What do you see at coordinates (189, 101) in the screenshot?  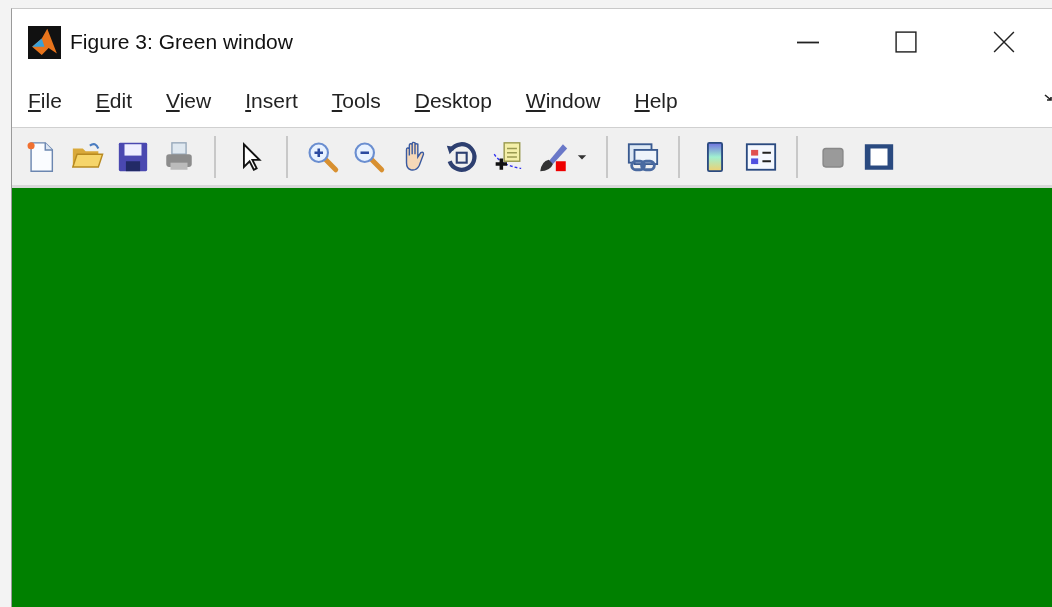 I see `menu-item: View` at bounding box center [189, 101].